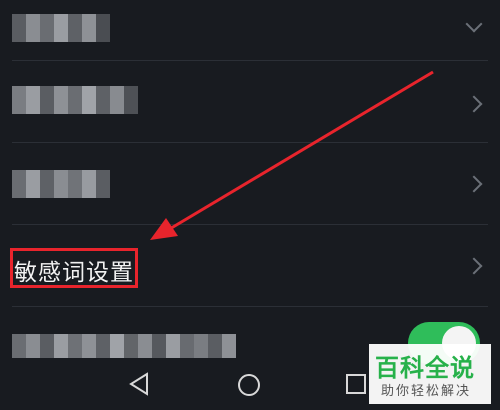 The image size is (500, 410). Describe the element at coordinates (356, 384) in the screenshot. I see `square-recents-icon` at that location.